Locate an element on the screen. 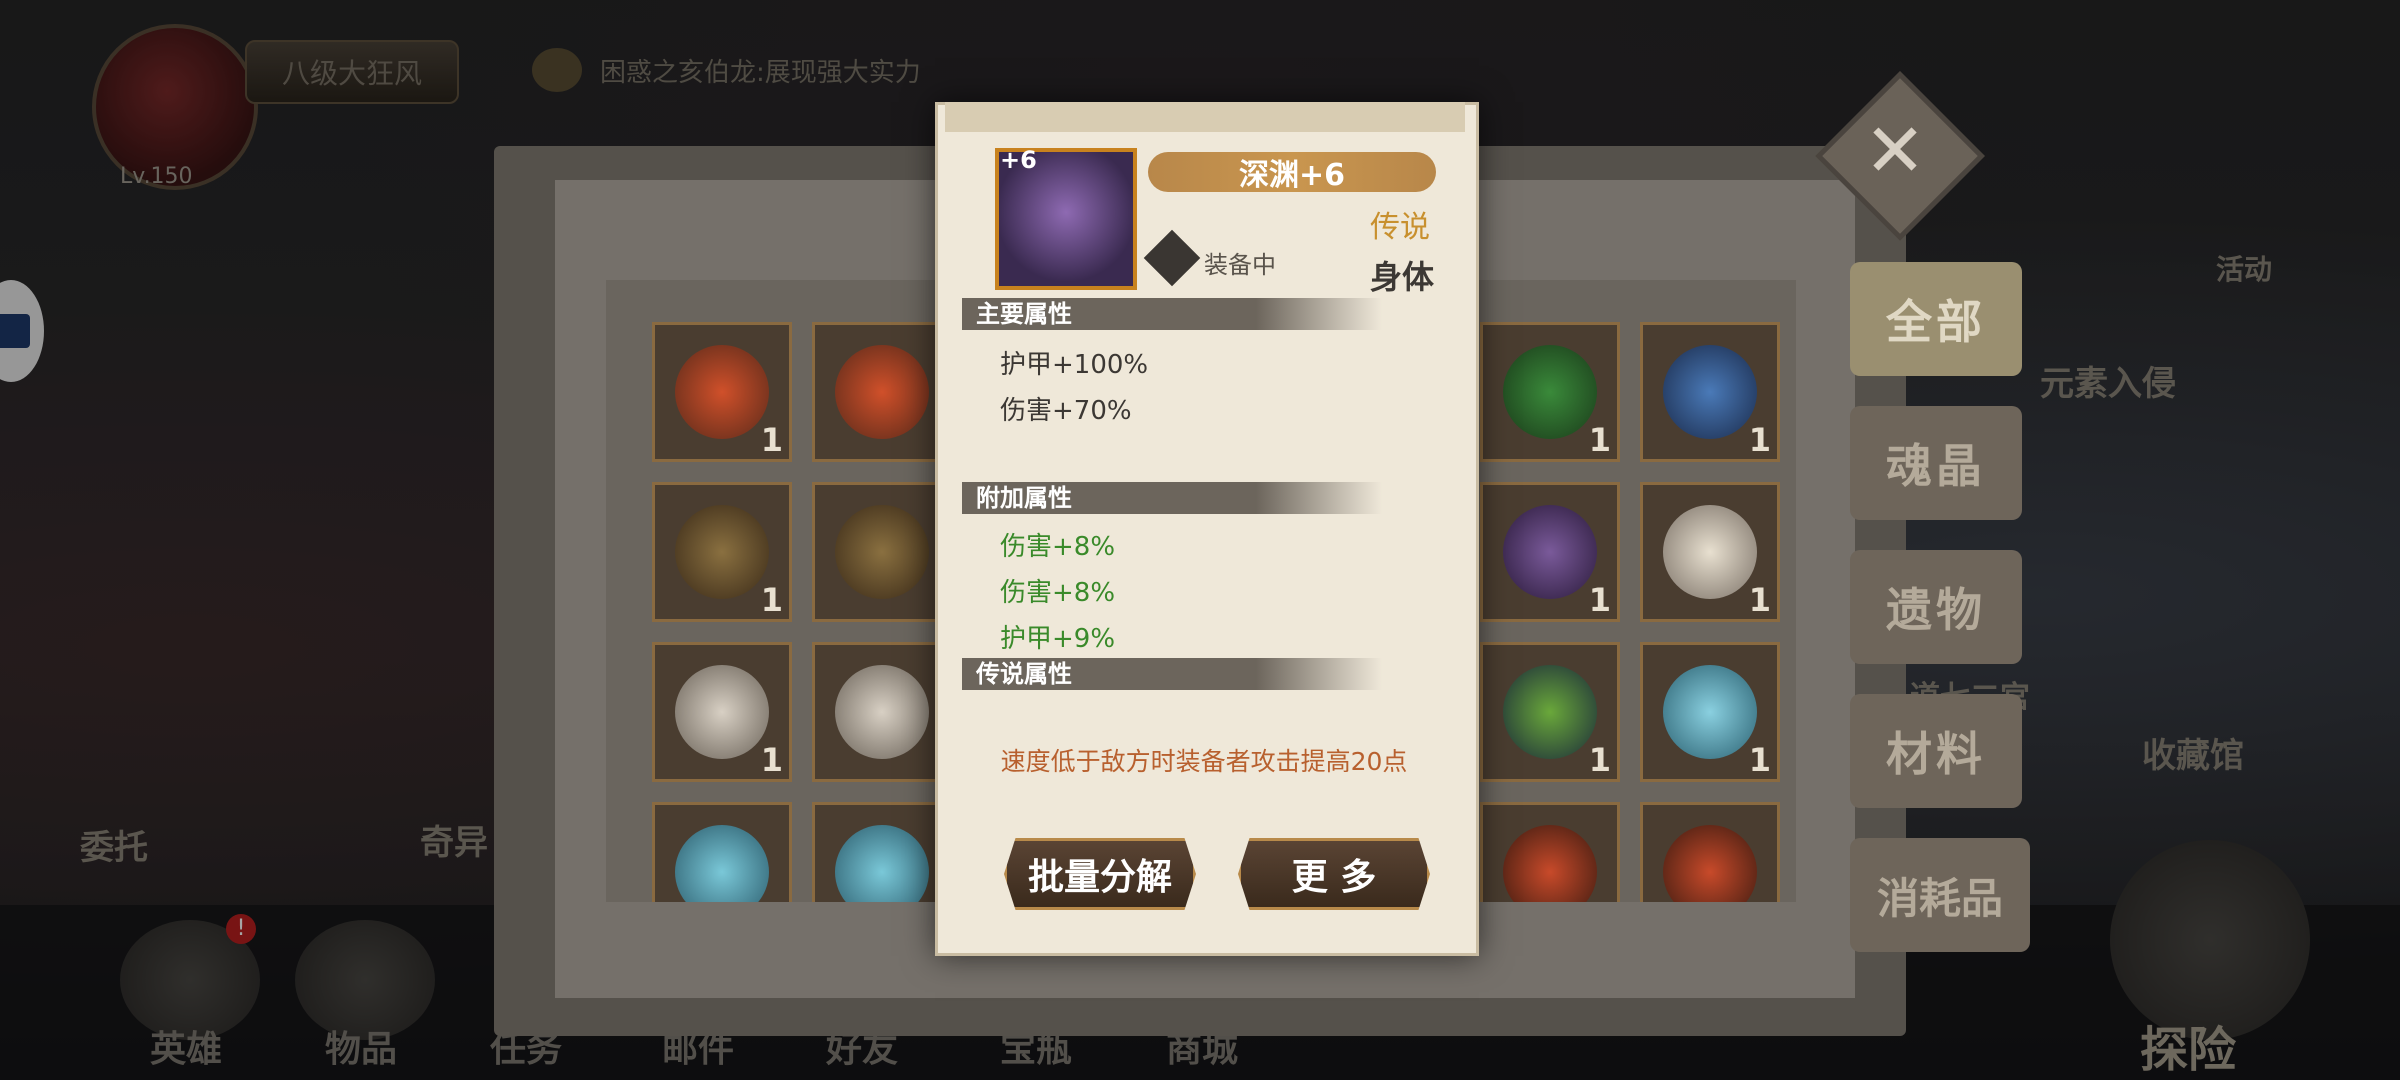  main-attributes-header: 主要属性 is located at coordinates (1172, 314).